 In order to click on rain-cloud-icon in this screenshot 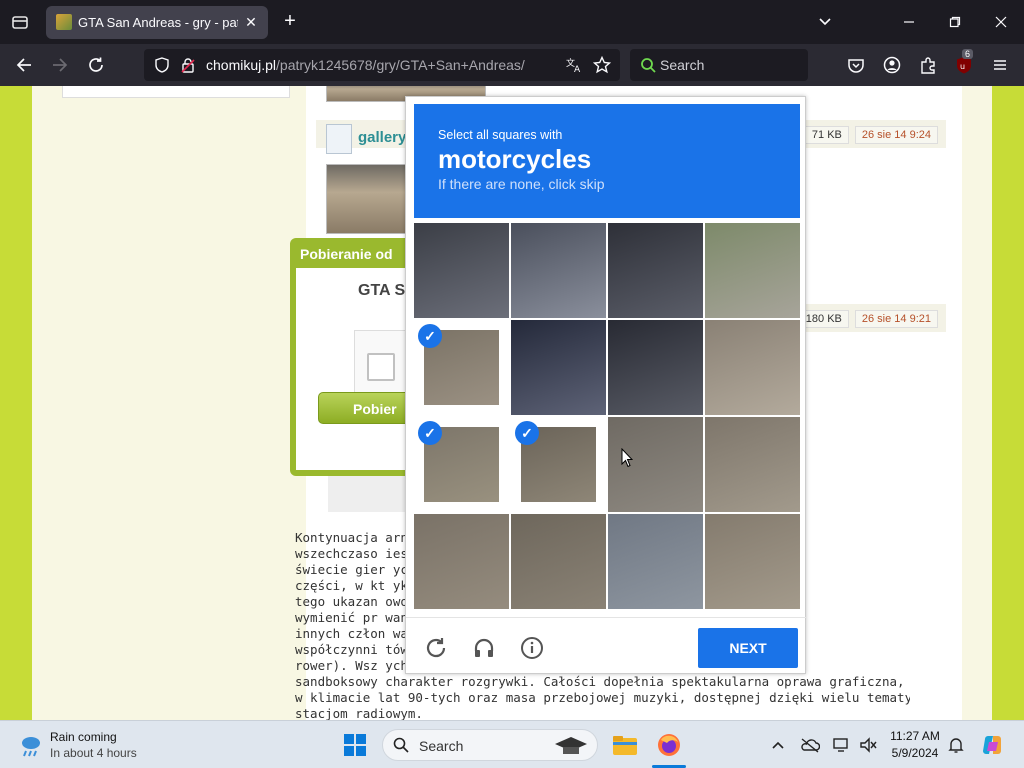, I will do `click(31, 746)`.